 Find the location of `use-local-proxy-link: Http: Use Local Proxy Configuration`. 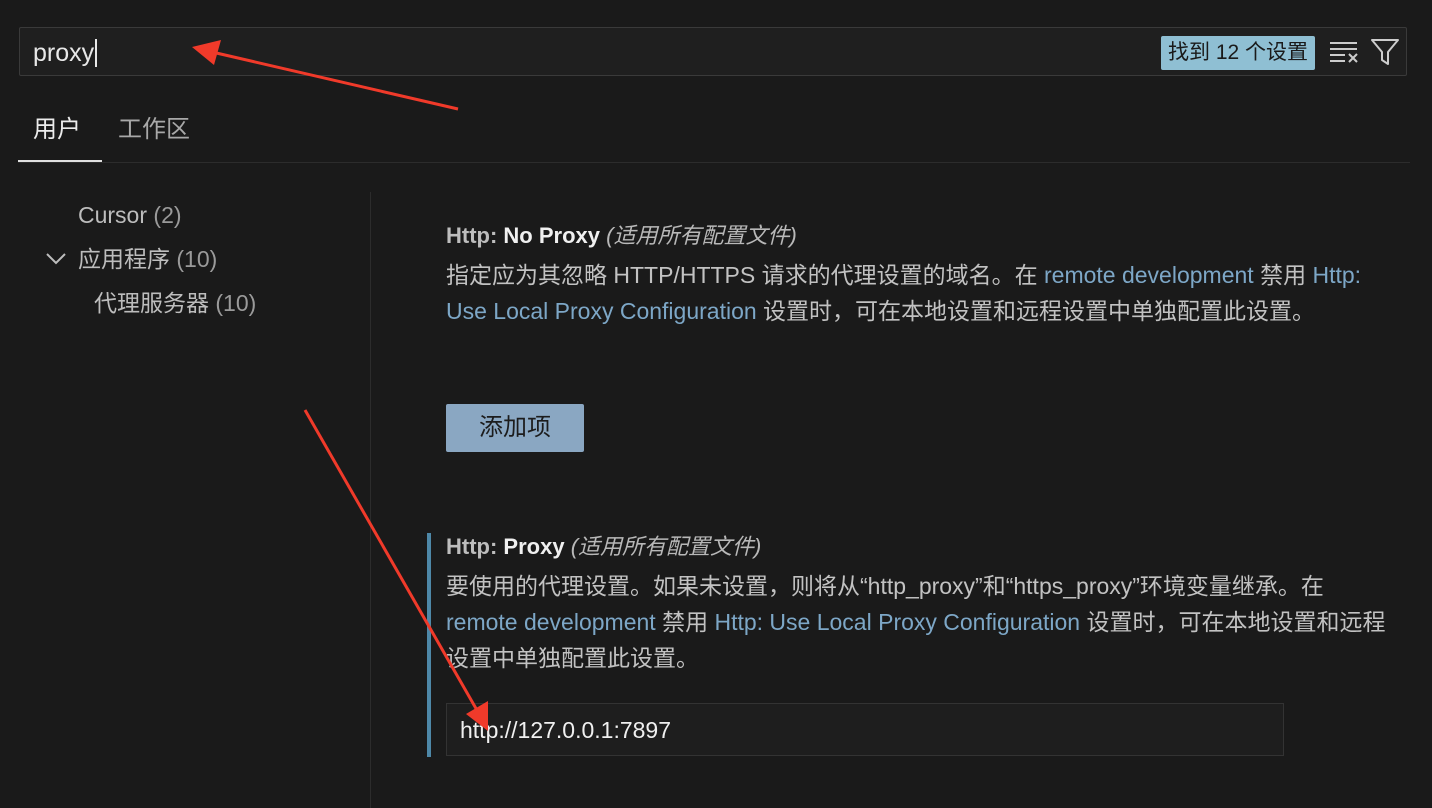

use-local-proxy-link: Http: Use Local Proxy Configuration is located at coordinates (897, 622).